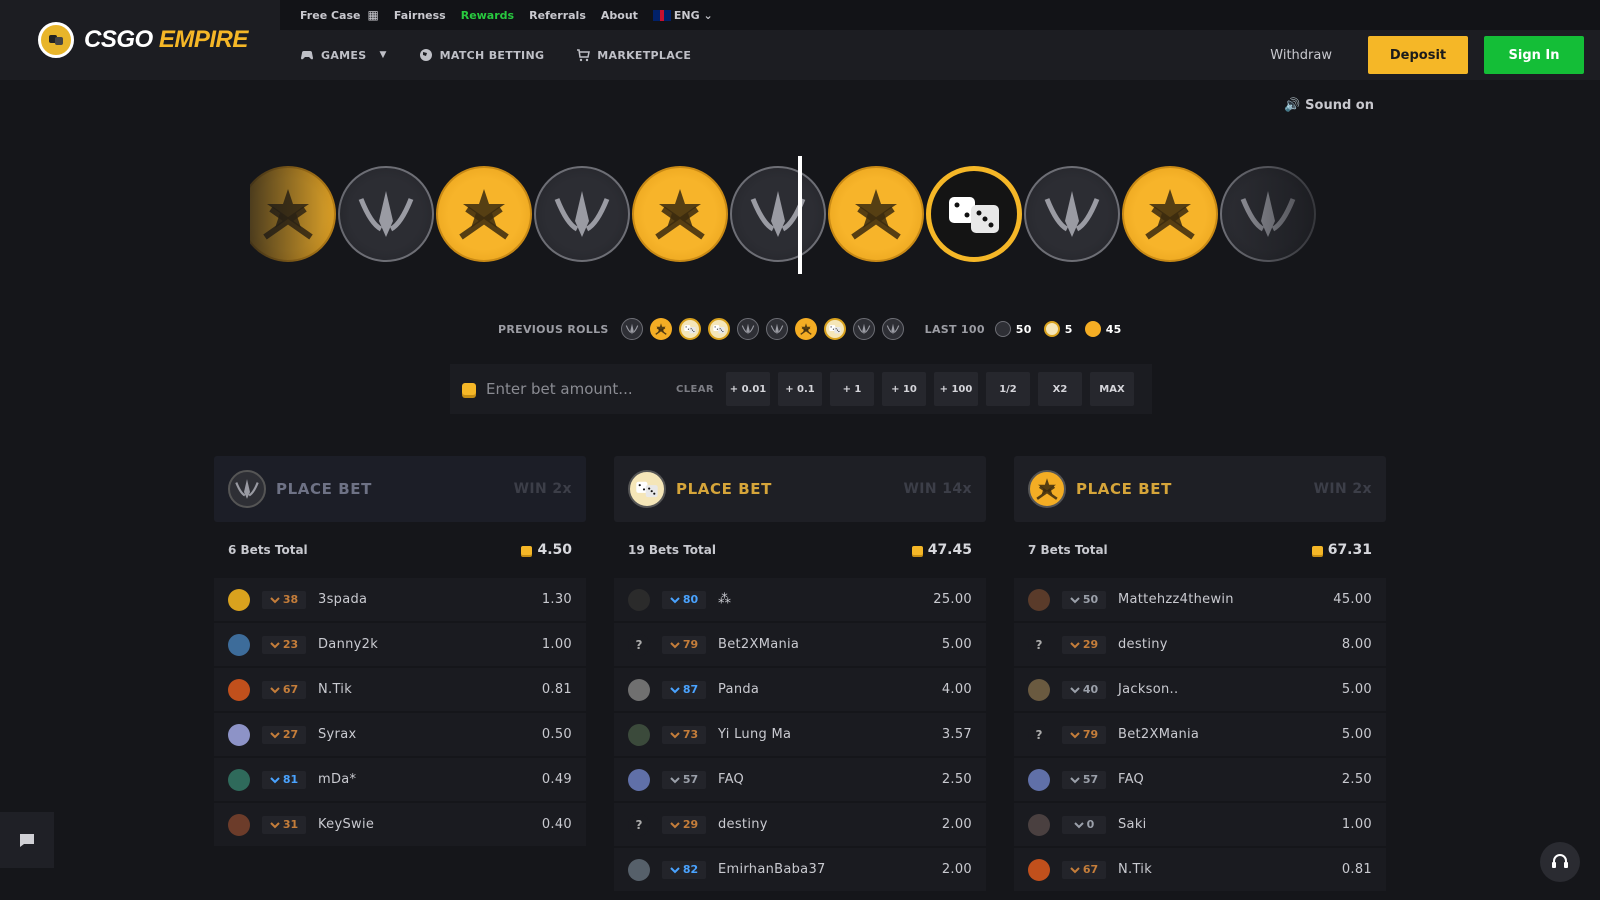 The image size is (1600, 900). What do you see at coordinates (1225, 599) in the screenshot?
I see `username: Mattehzz4thewin` at bounding box center [1225, 599].